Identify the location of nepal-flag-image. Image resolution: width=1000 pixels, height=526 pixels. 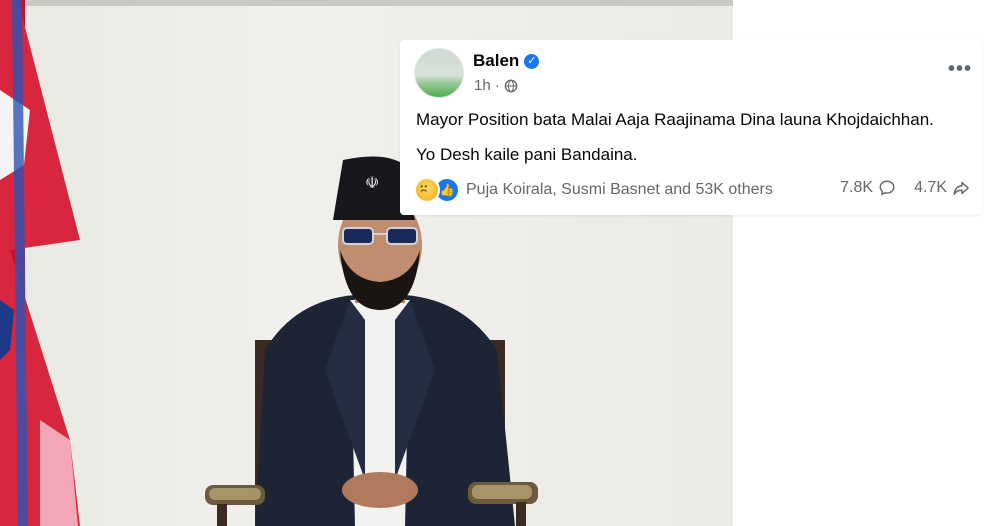
(40, 263).